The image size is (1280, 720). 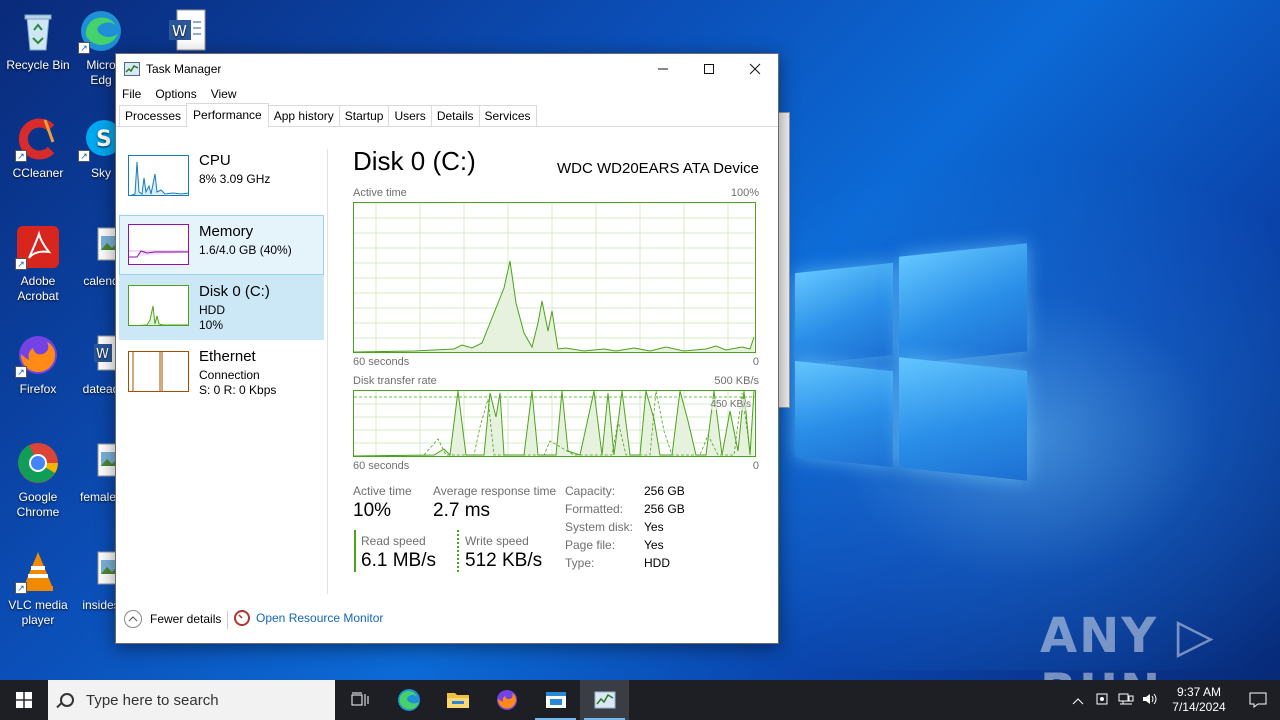 I want to click on taskbar-edge, so click(x=408, y=700).